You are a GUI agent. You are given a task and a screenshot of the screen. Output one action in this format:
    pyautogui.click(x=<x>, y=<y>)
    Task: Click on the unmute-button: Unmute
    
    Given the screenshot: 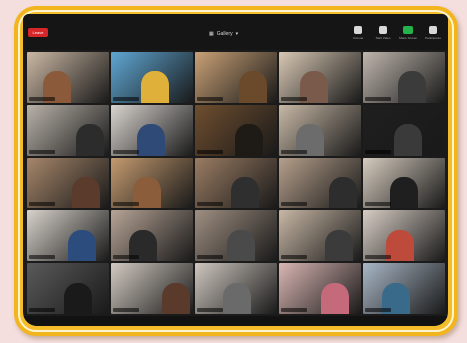 What is the action you would take?
    pyautogui.click(x=358, y=33)
    